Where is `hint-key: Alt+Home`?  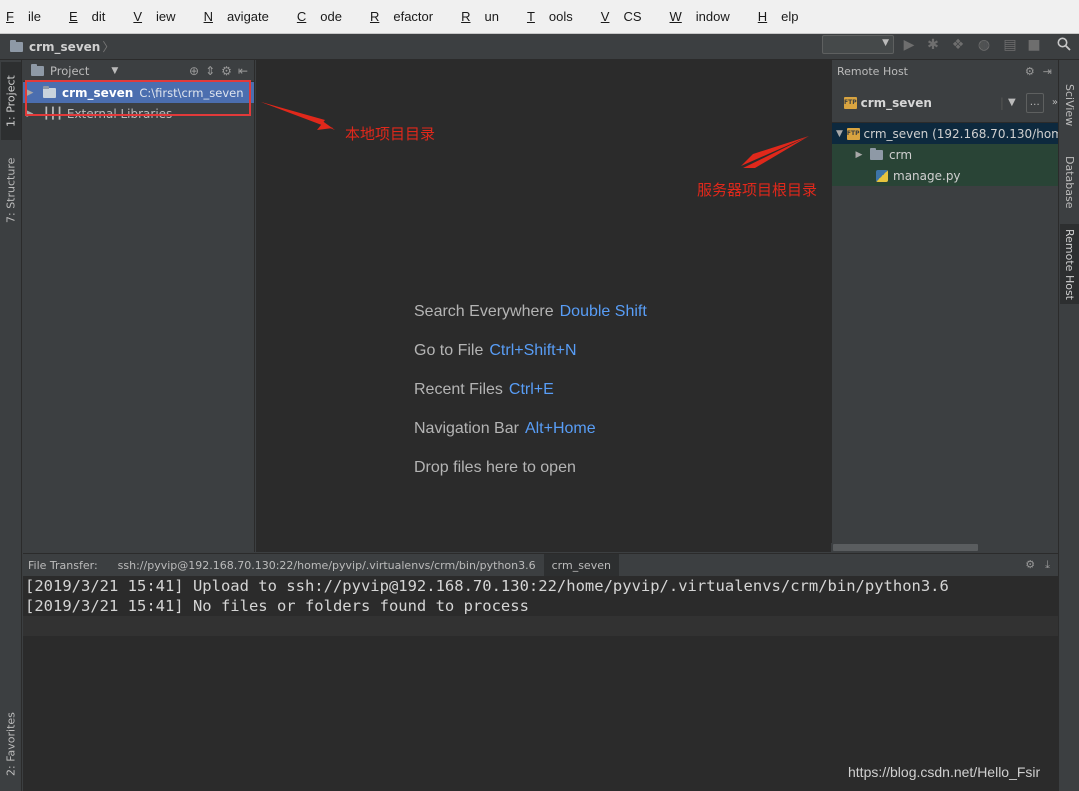
hint-key: Alt+Home is located at coordinates (560, 428).